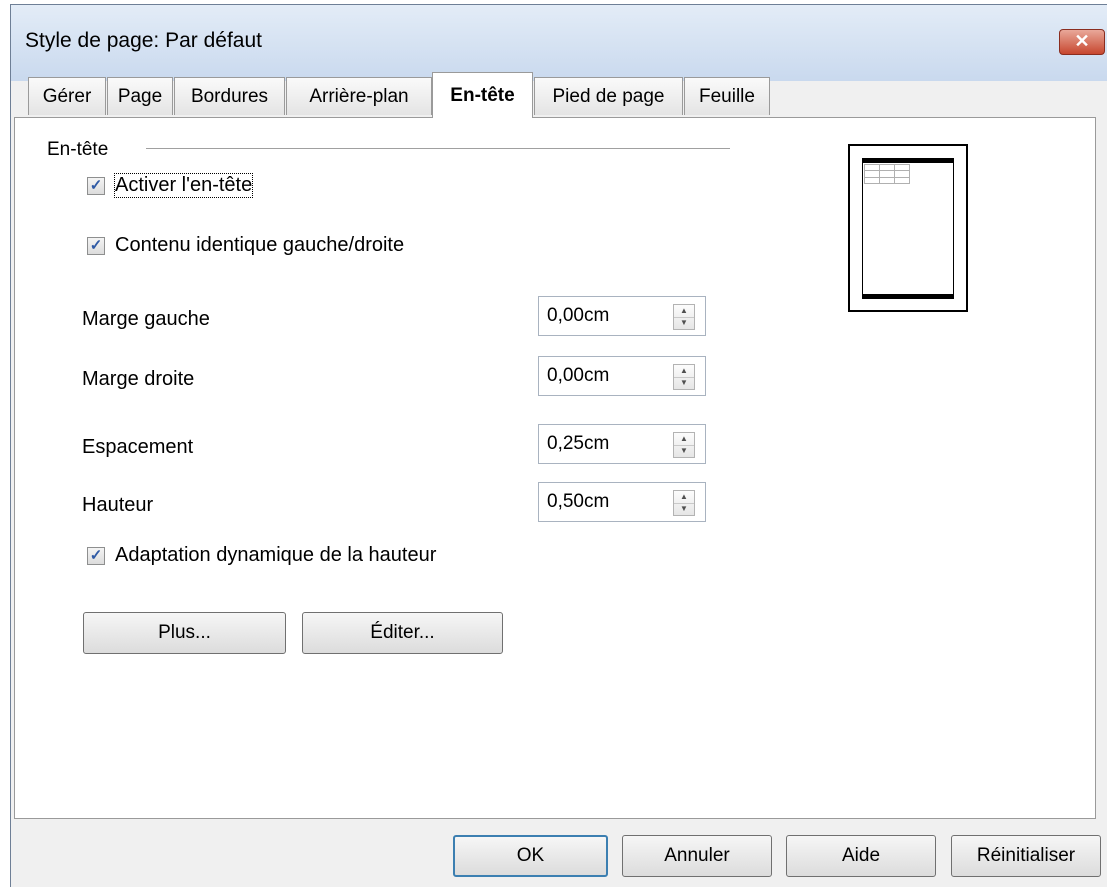  Describe the element at coordinates (259, 245) in the screenshot. I see `same-content-label: Contenu identique gauche/droite` at that location.